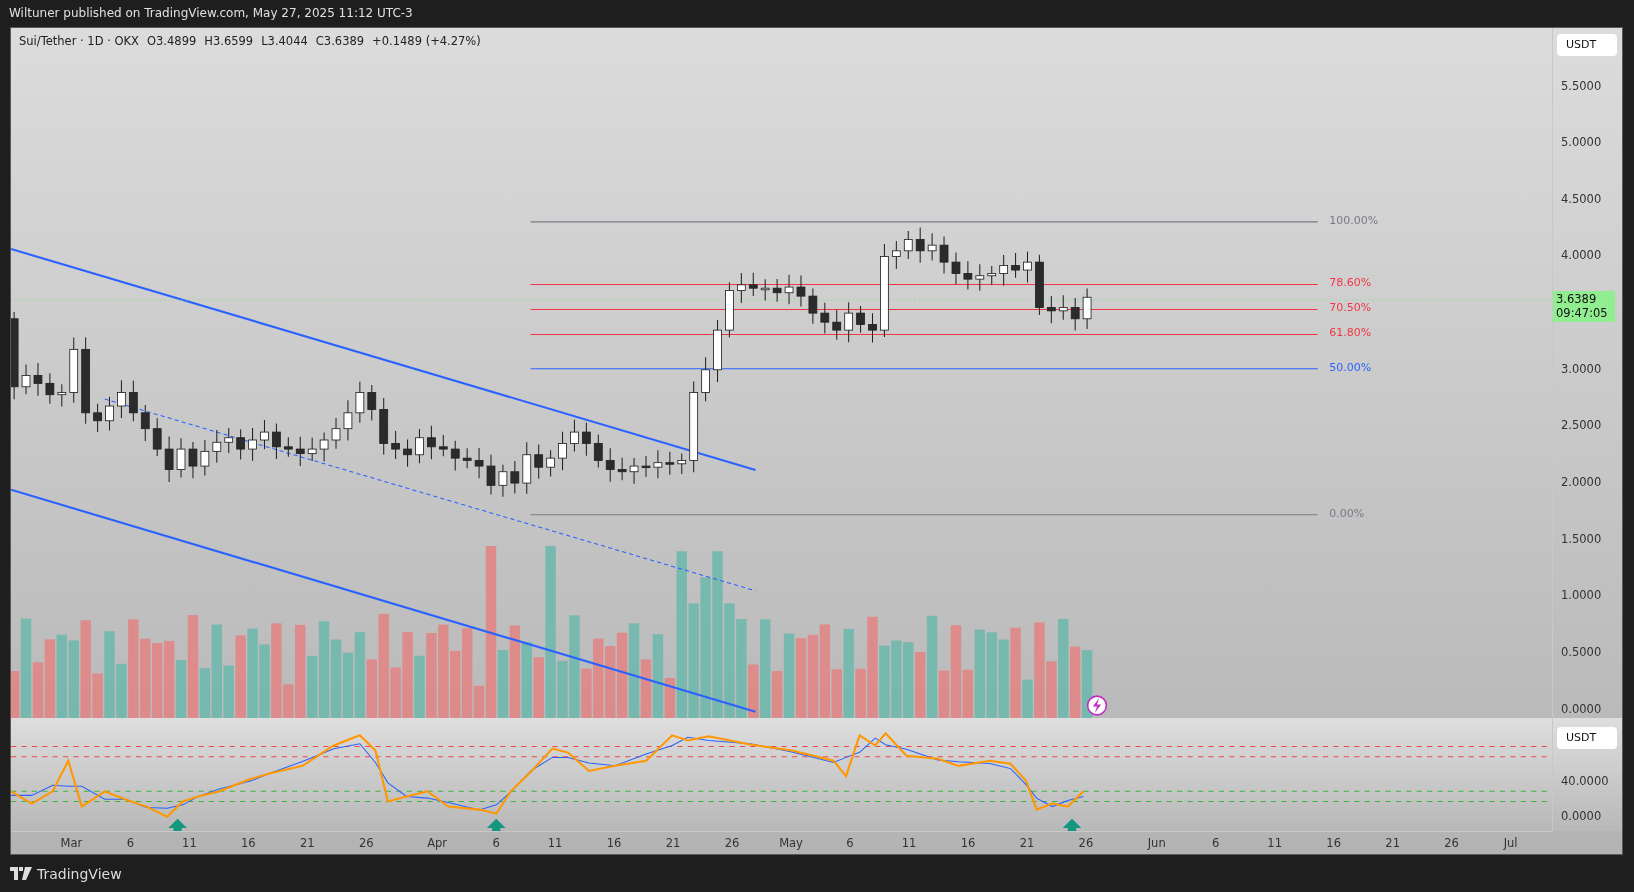 The width and height of the screenshot is (1634, 892). What do you see at coordinates (1581, 708) in the screenshot?
I see `price-tick: 0.0000` at bounding box center [1581, 708].